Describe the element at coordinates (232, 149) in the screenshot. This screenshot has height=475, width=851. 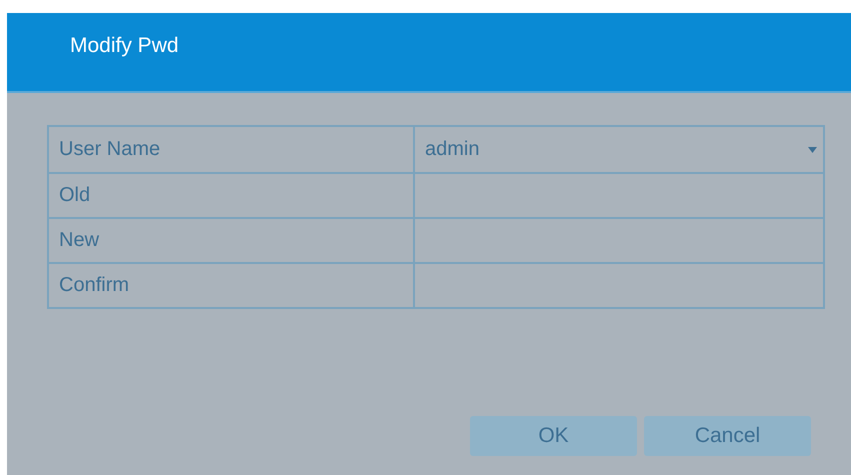
I see `field-label: User Name` at that location.